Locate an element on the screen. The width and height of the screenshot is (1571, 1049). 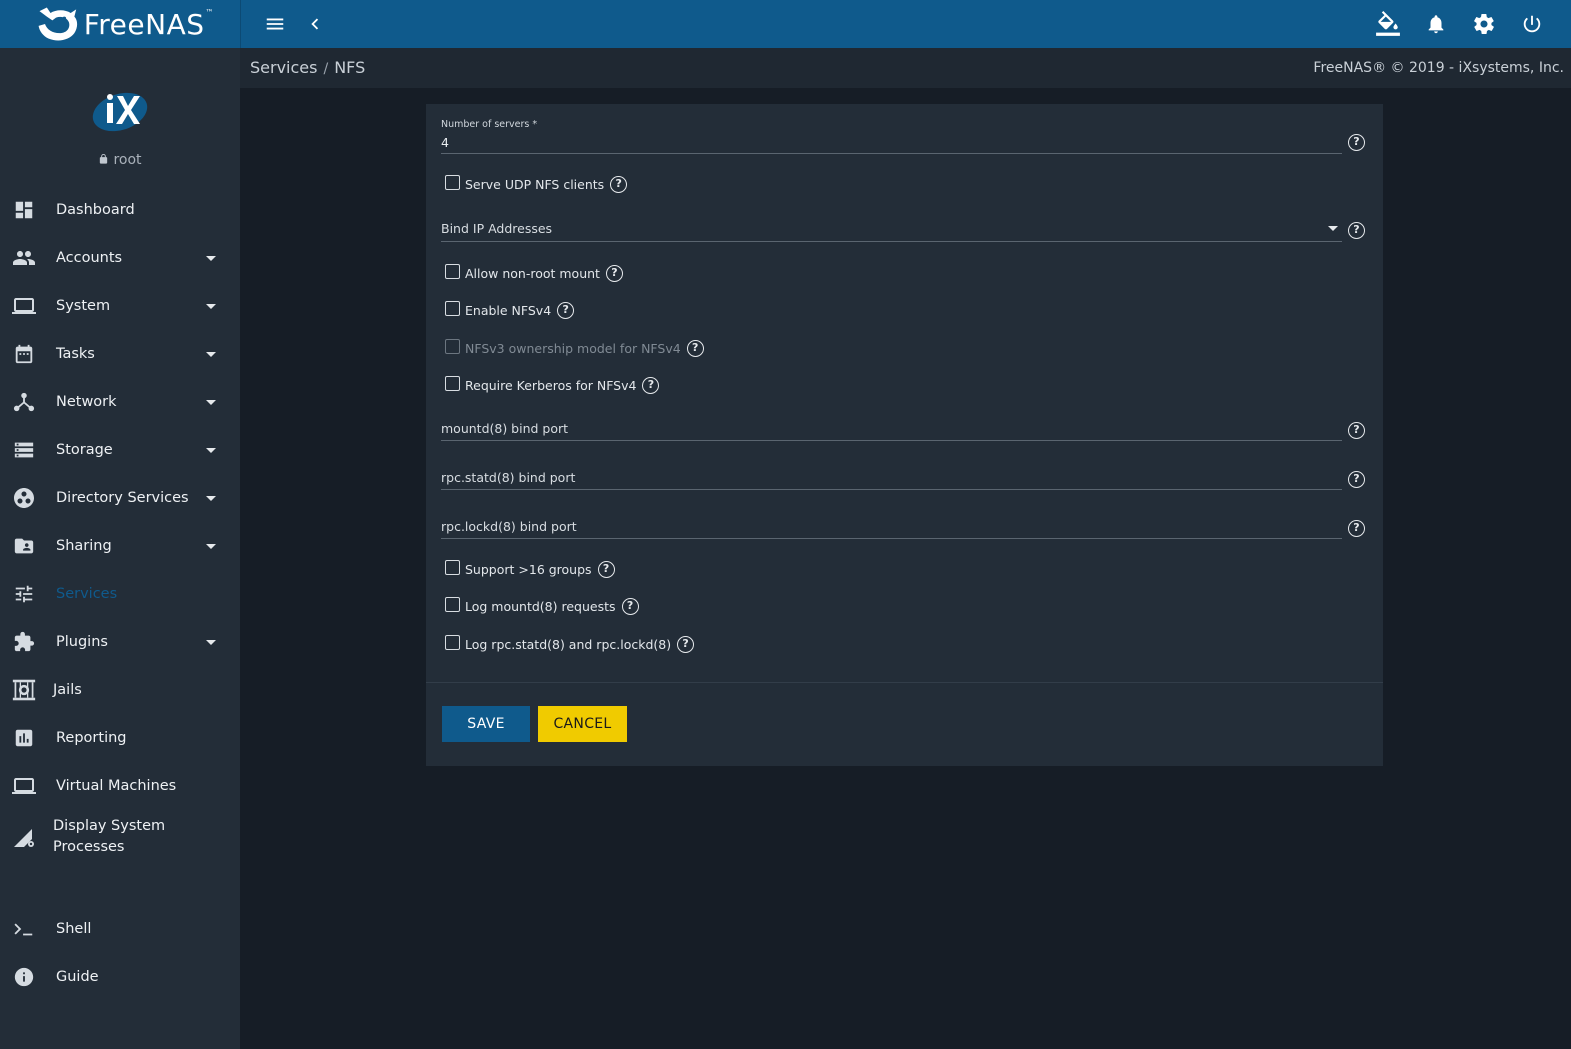
nfsv3-ownership-checkbox-row: NFSv3 ownership model for NFSv4 ? is located at coordinates (574, 348).